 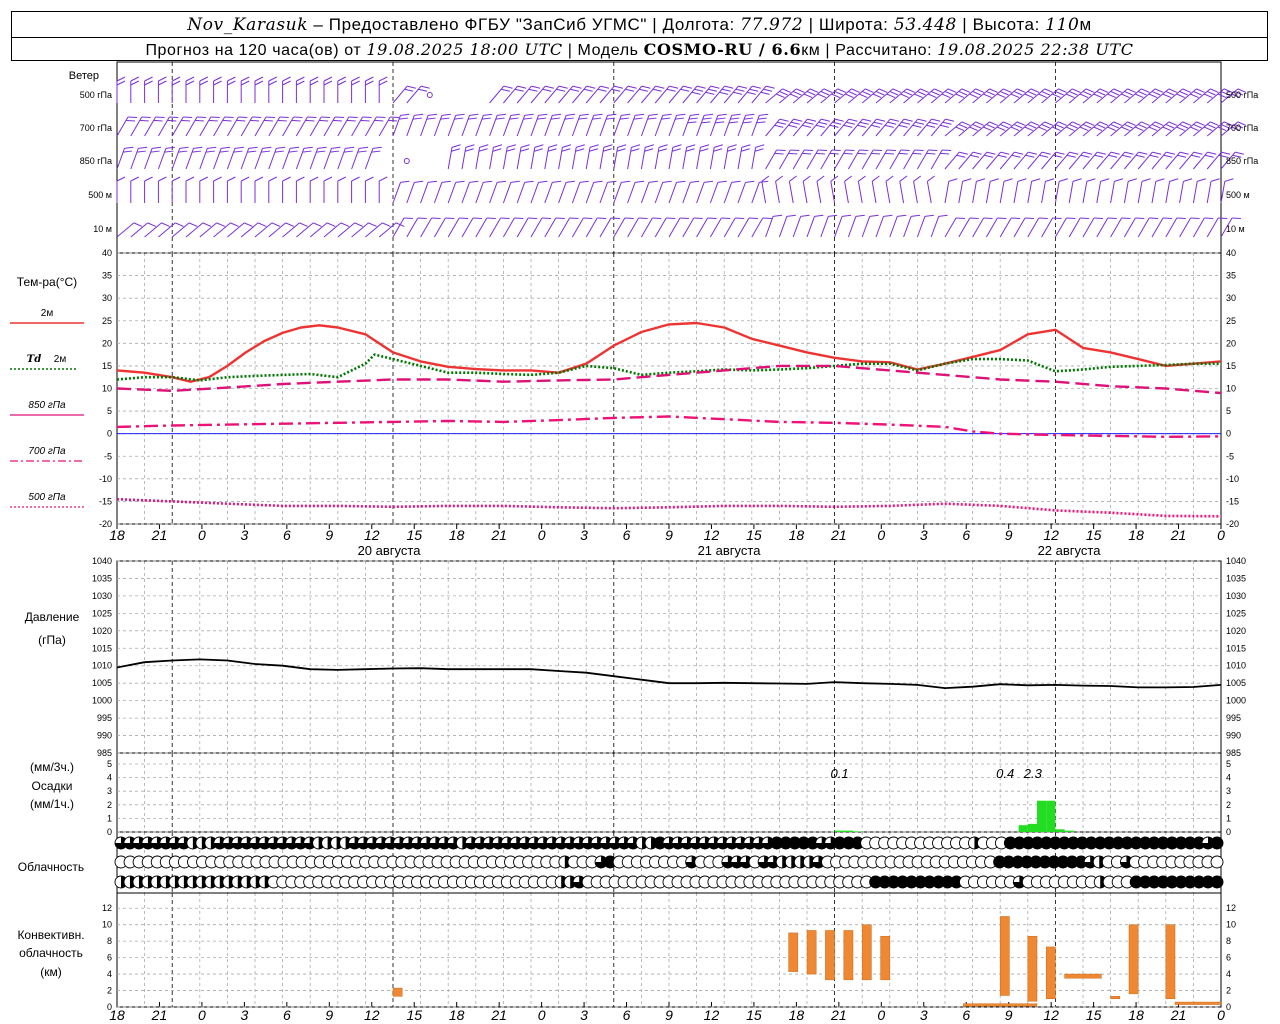 I want to click on precip-unit-3h: (мм/3ч.), so click(x=52, y=767).